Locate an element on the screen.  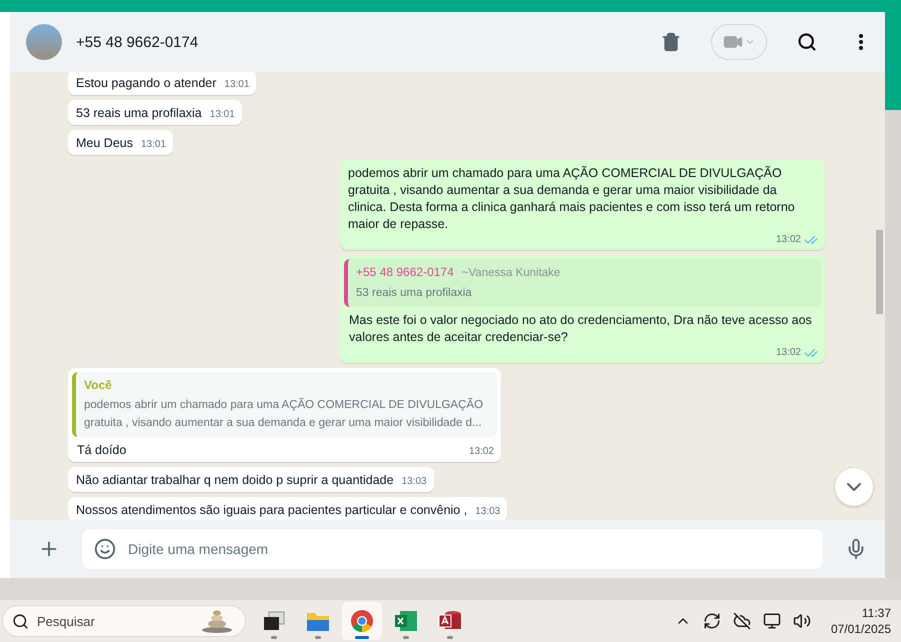
message-text: Nossos atendimentos são iguais para pacientes particular e convênio , is located at coordinates (272, 510).